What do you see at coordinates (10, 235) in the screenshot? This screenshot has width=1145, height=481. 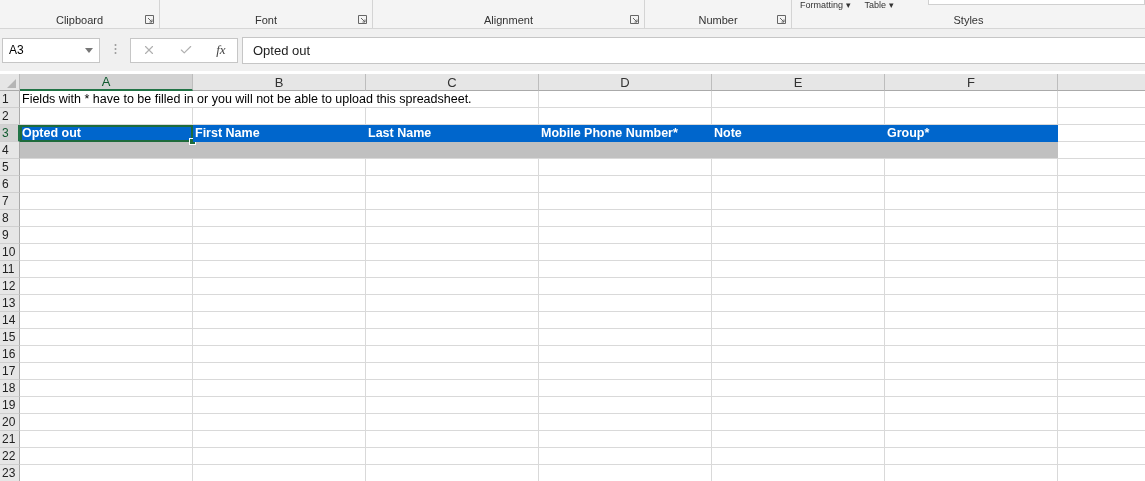 I see `row-header: 9` at bounding box center [10, 235].